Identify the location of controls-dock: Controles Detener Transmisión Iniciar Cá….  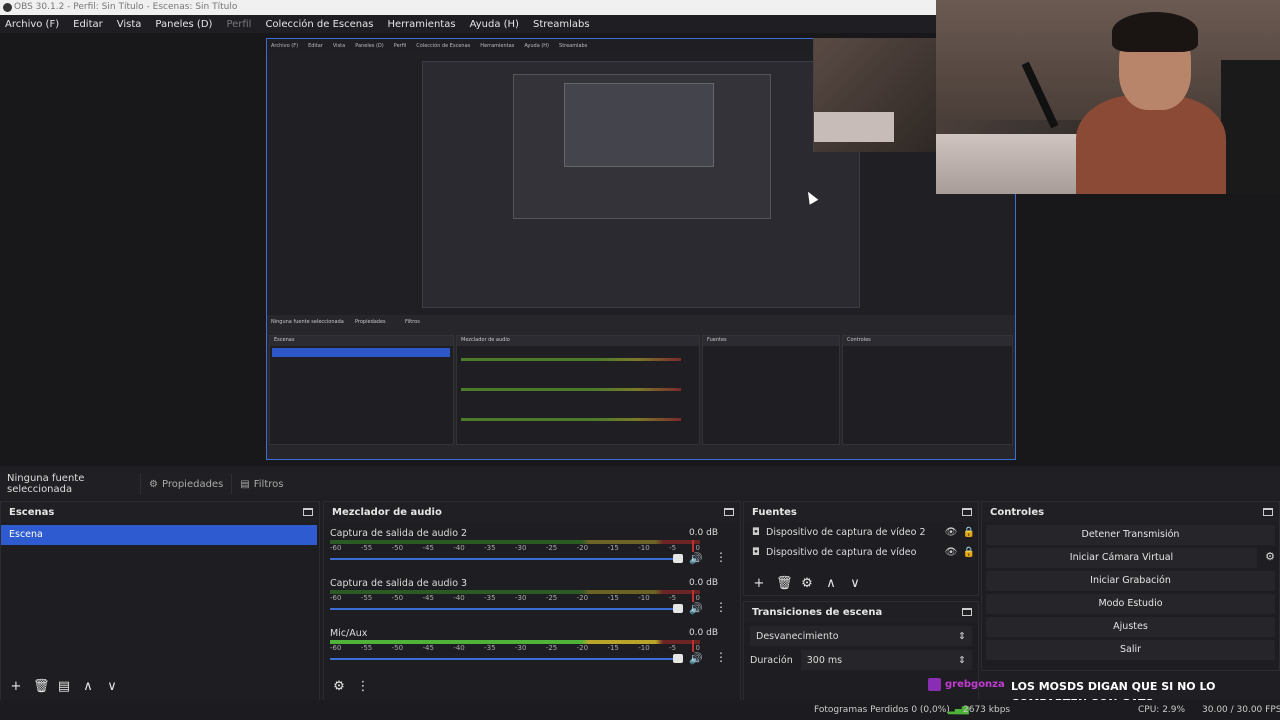
(1130, 586).